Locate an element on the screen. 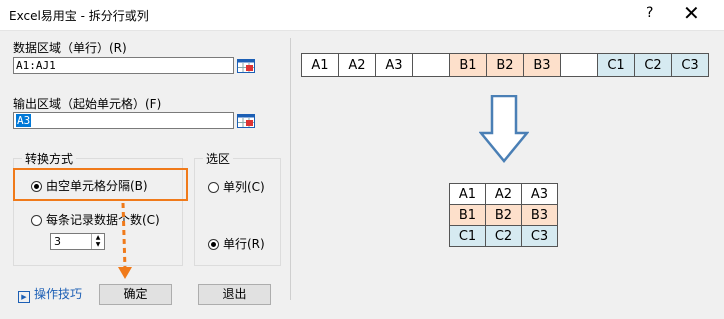  radio-record-count: 每条记录数据个数(C) is located at coordinates (95, 219).